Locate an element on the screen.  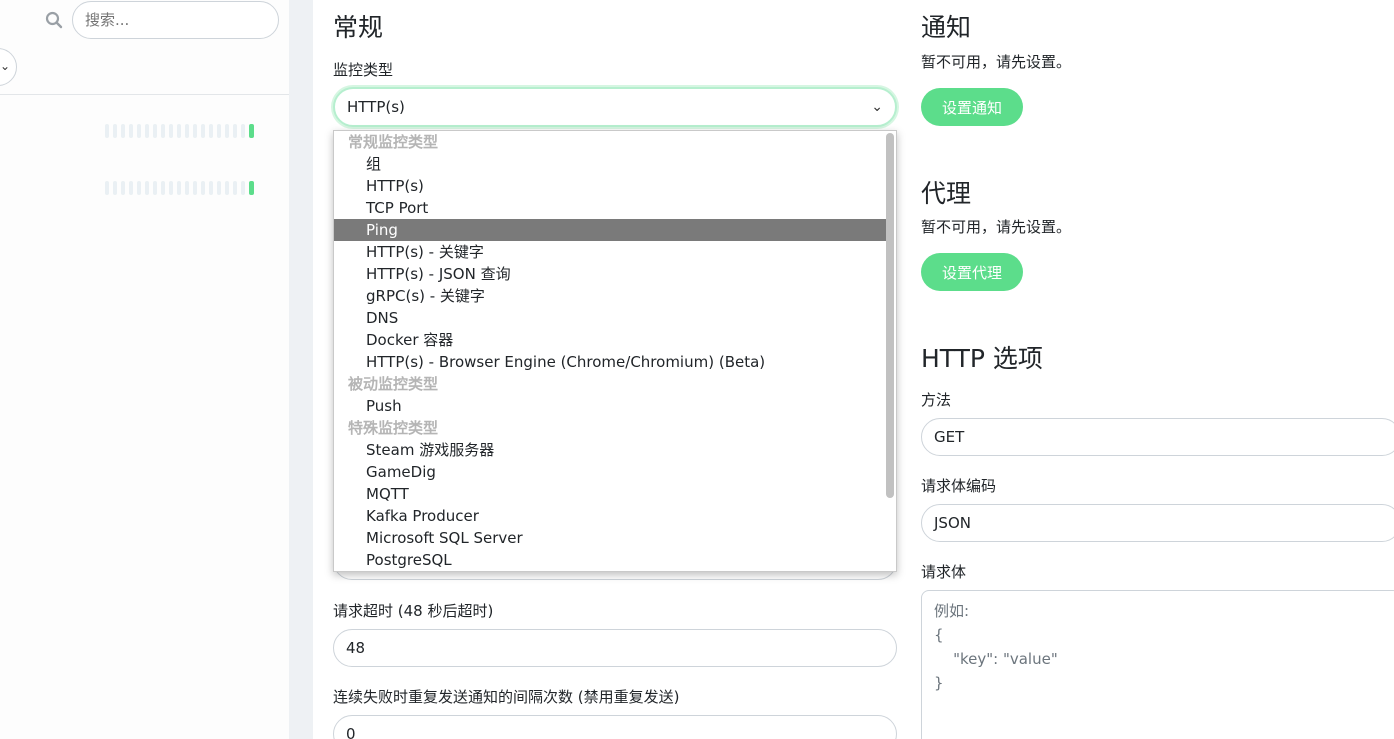
section-title-notifications: 通知 is located at coordinates (946, 27).